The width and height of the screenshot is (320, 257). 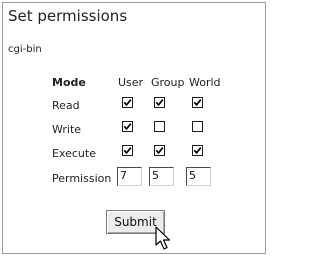 What do you see at coordinates (69, 82) in the screenshot?
I see `column-header-mode: Mode` at bounding box center [69, 82].